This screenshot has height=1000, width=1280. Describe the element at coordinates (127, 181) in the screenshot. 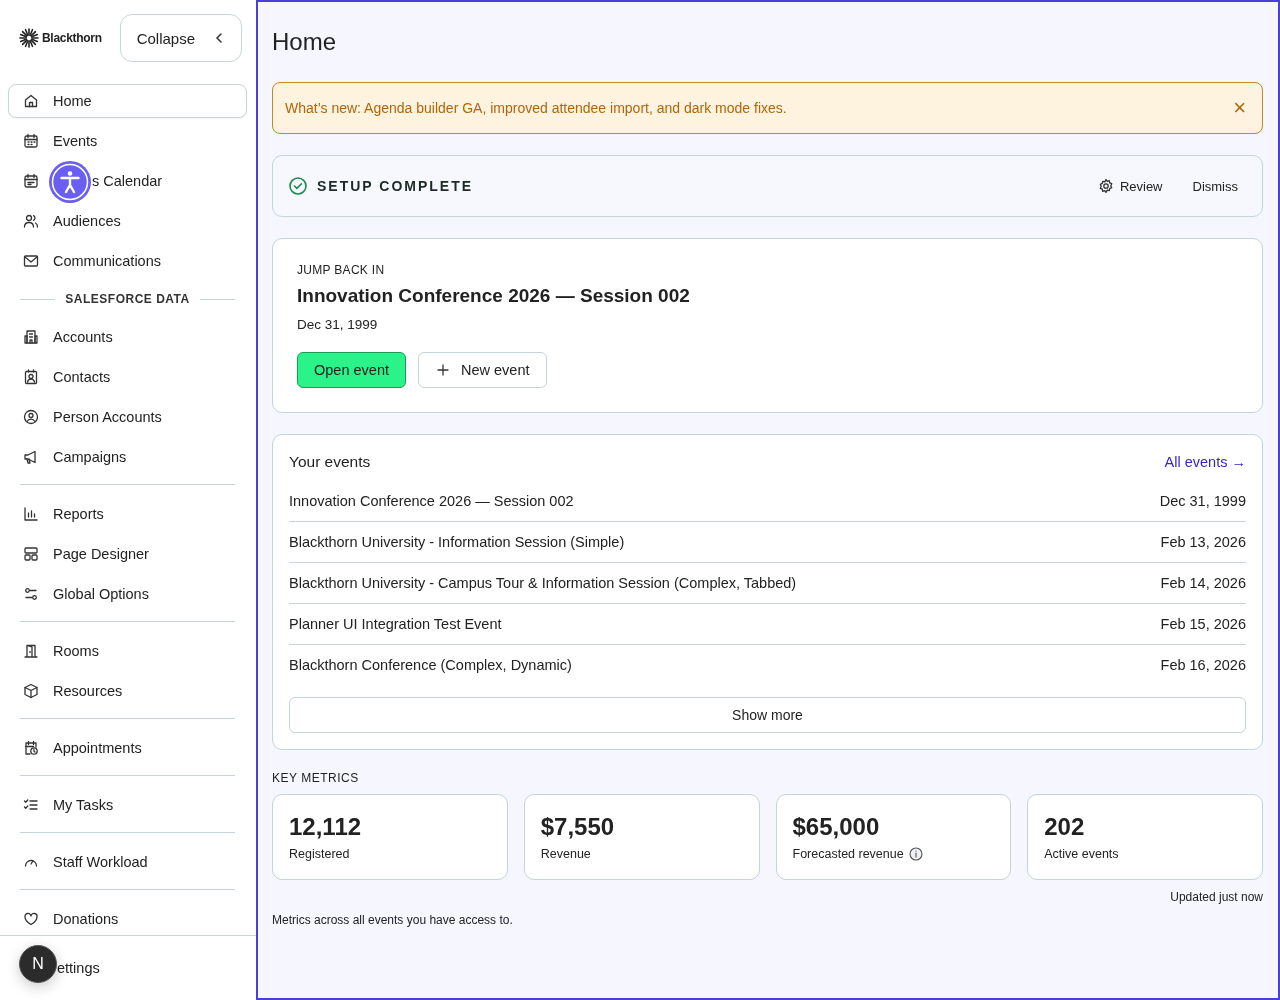

I see `nav-item: s Calendar` at that location.